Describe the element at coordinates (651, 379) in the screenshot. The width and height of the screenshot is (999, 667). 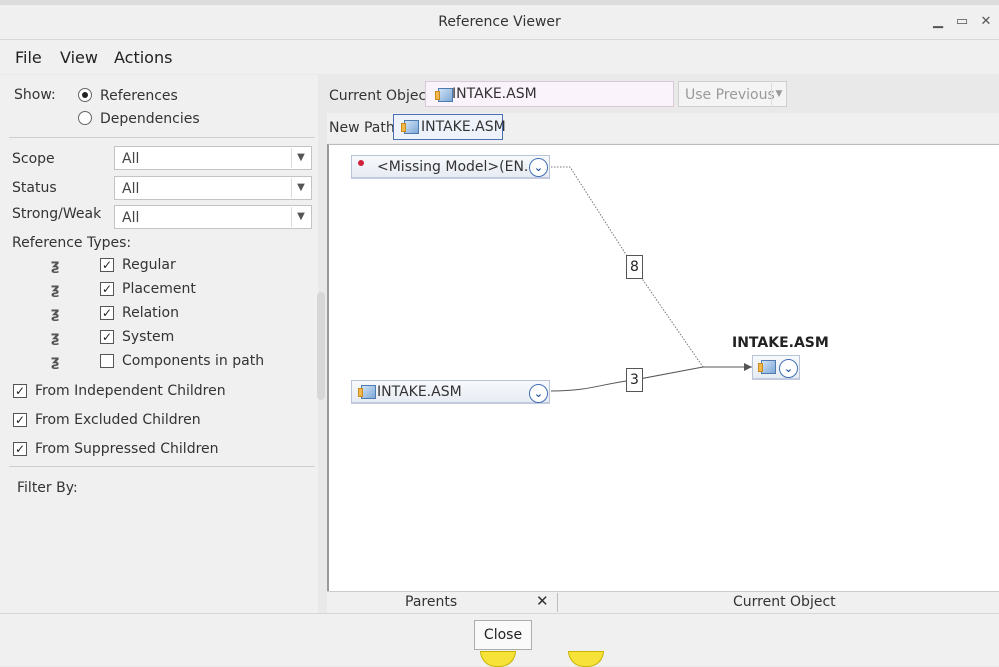
I see `child-edge` at that location.